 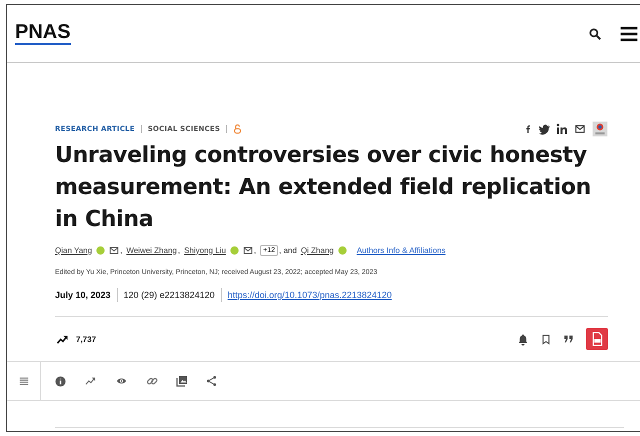 What do you see at coordinates (151, 250) in the screenshot?
I see `author-link: Weiwei Zhang` at bounding box center [151, 250].